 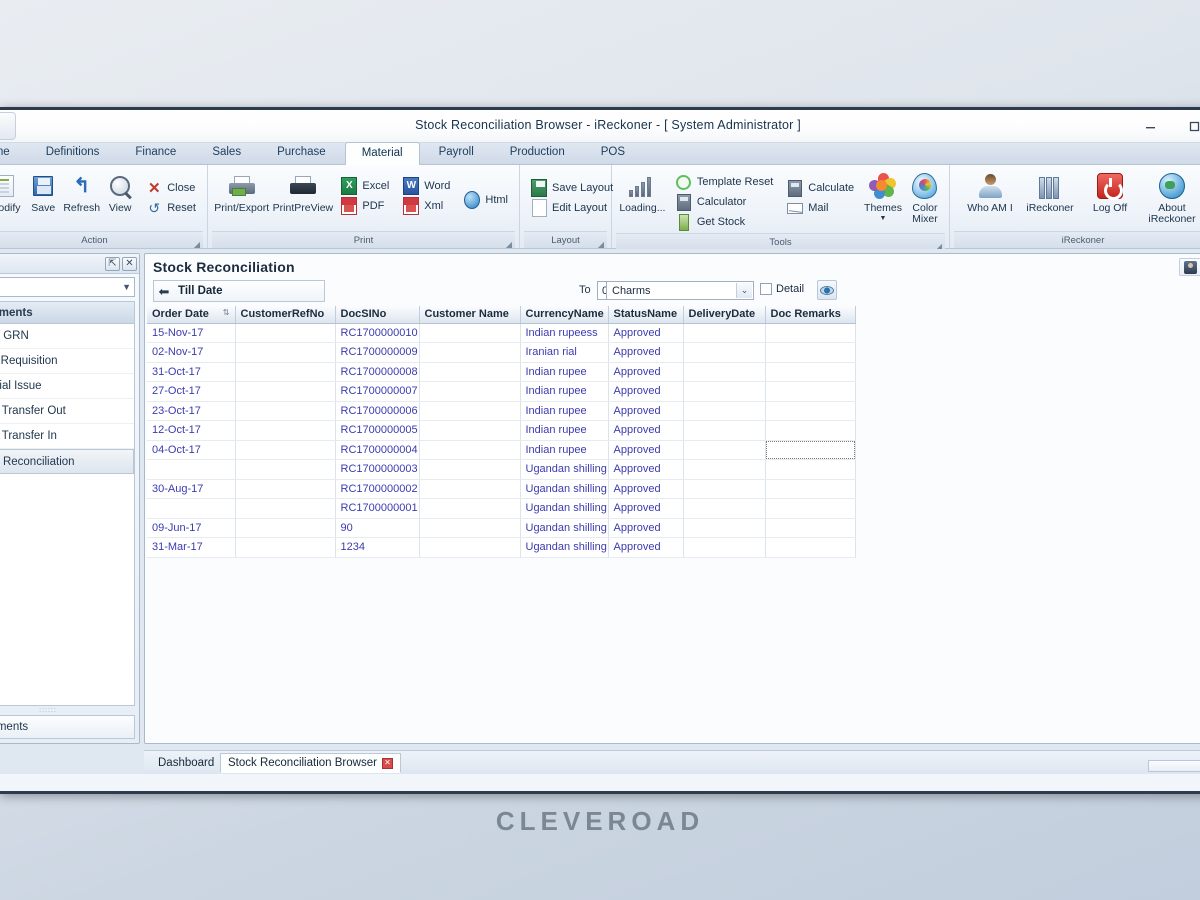 I want to click on table-row: 09-Jun-17 90 Ugandan shilling Approved, so click(x=501, y=528).